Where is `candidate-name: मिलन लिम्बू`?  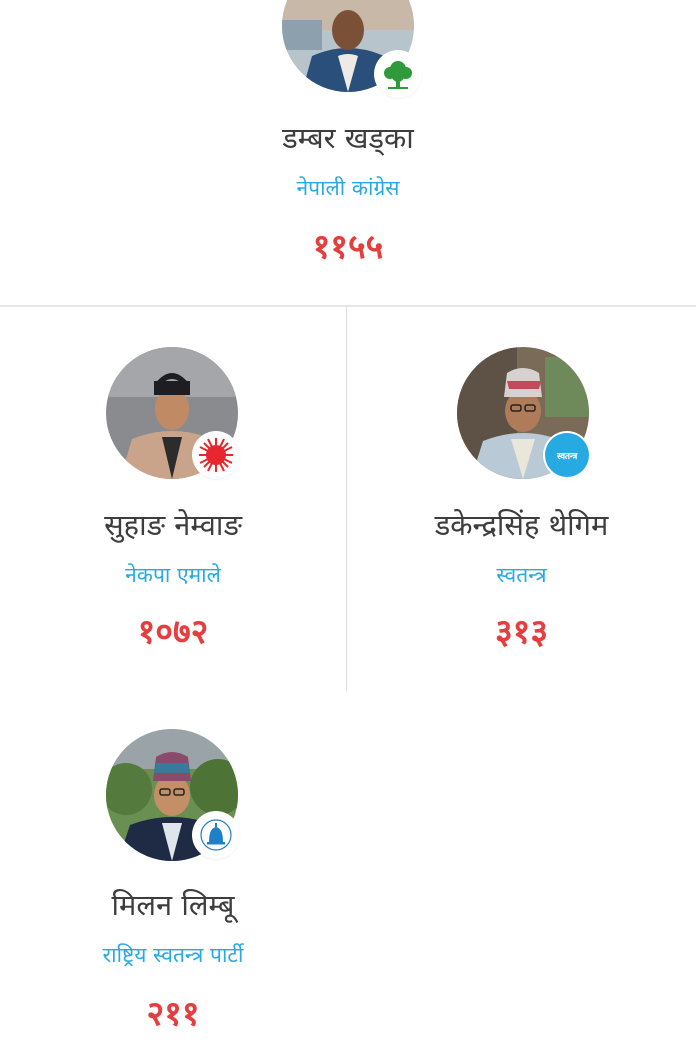
candidate-name: मिलन लिम्बू is located at coordinates (173, 905).